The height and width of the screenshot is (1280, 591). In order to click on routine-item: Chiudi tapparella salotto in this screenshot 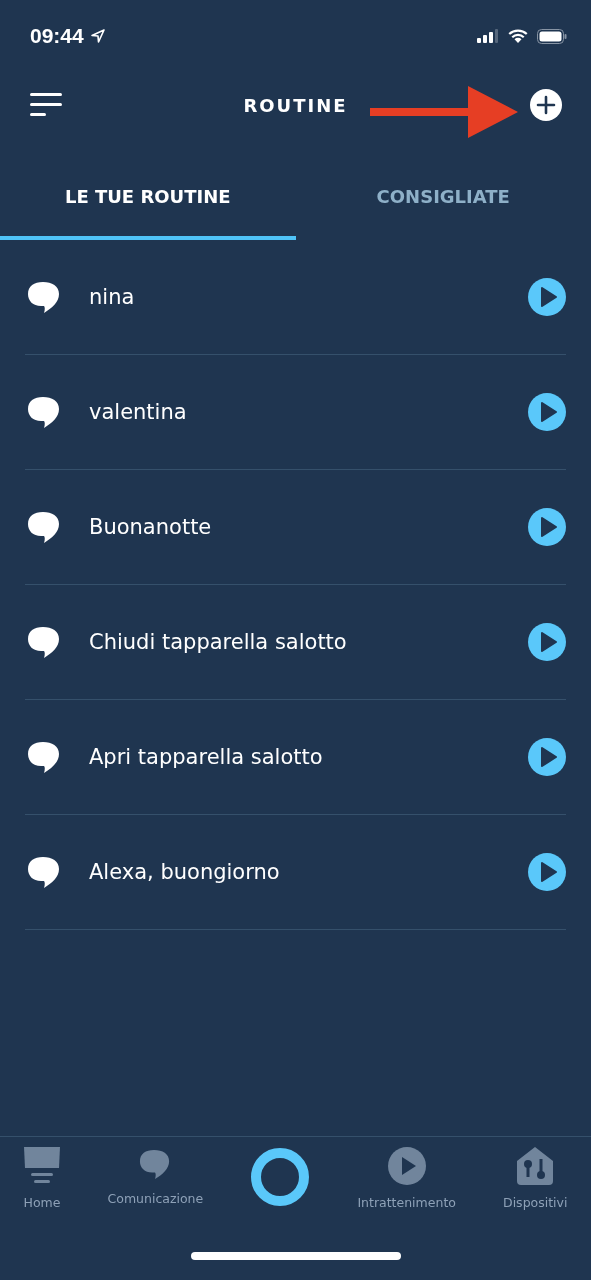, I will do `click(295, 642)`.